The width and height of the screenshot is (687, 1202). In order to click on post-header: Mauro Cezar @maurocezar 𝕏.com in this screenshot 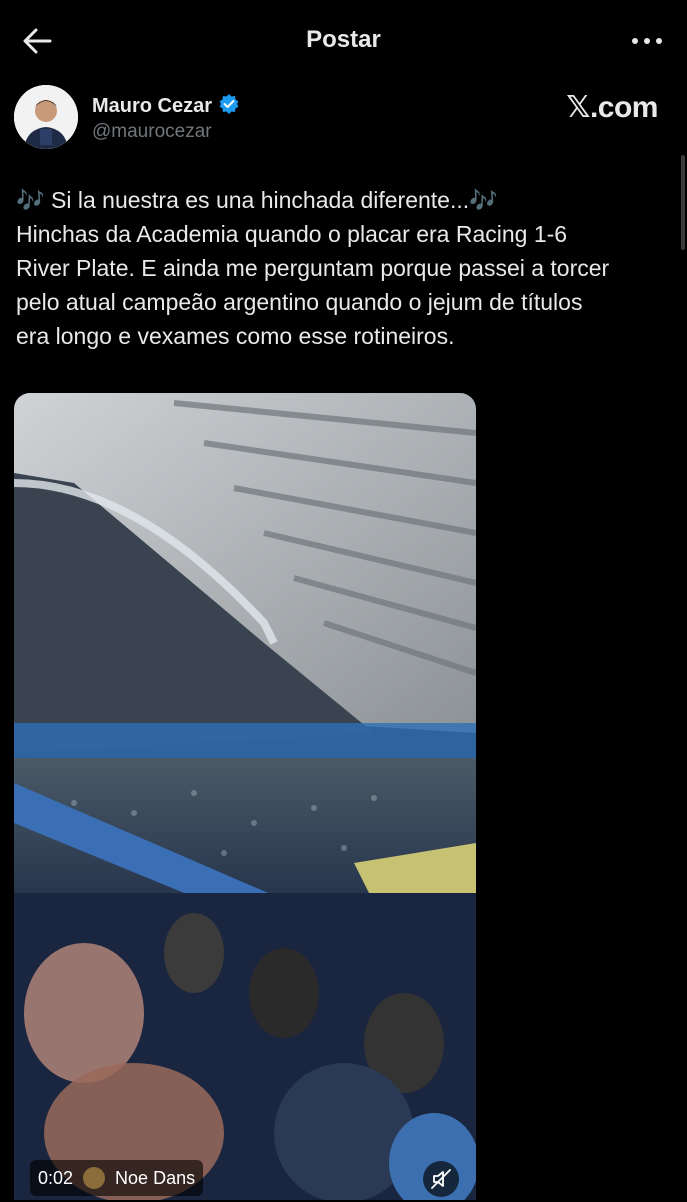, I will do `click(344, 120)`.